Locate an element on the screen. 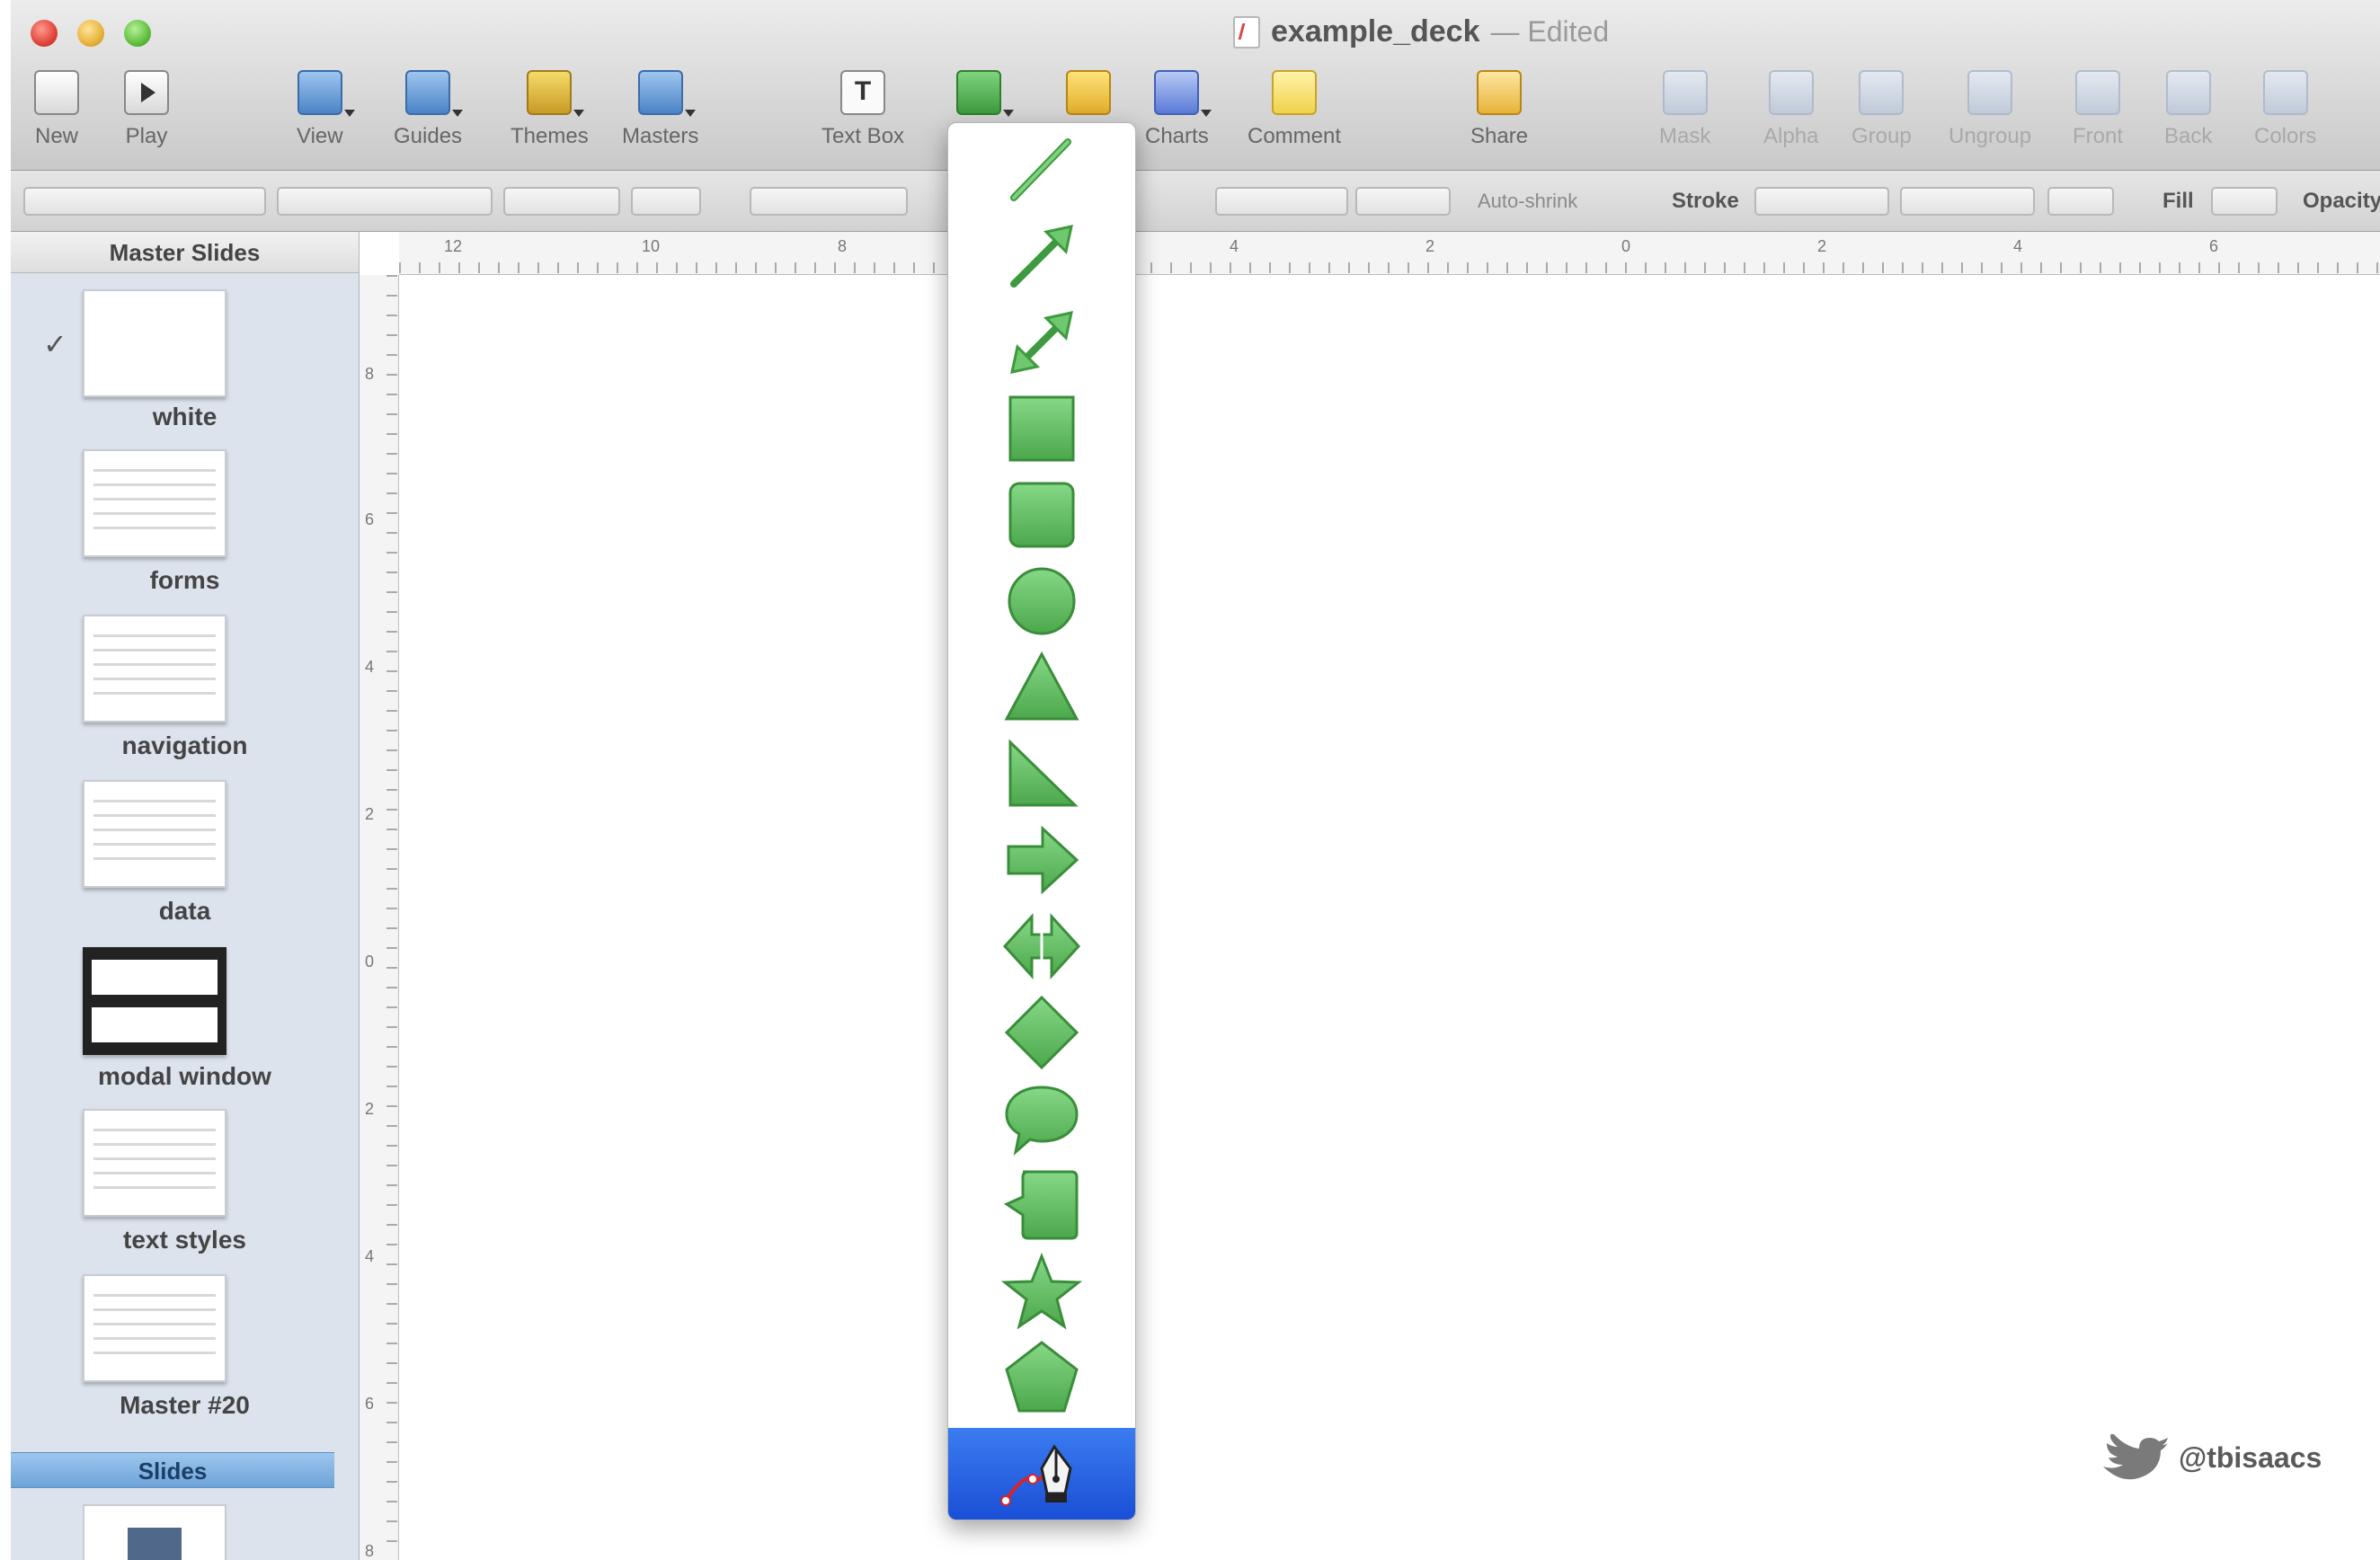 The height and width of the screenshot is (1560, 2380). document-icon is located at coordinates (1246, 32).